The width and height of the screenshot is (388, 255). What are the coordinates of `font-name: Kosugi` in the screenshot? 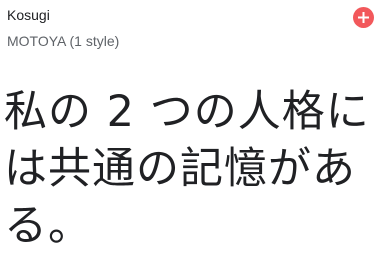 It's located at (28, 15).